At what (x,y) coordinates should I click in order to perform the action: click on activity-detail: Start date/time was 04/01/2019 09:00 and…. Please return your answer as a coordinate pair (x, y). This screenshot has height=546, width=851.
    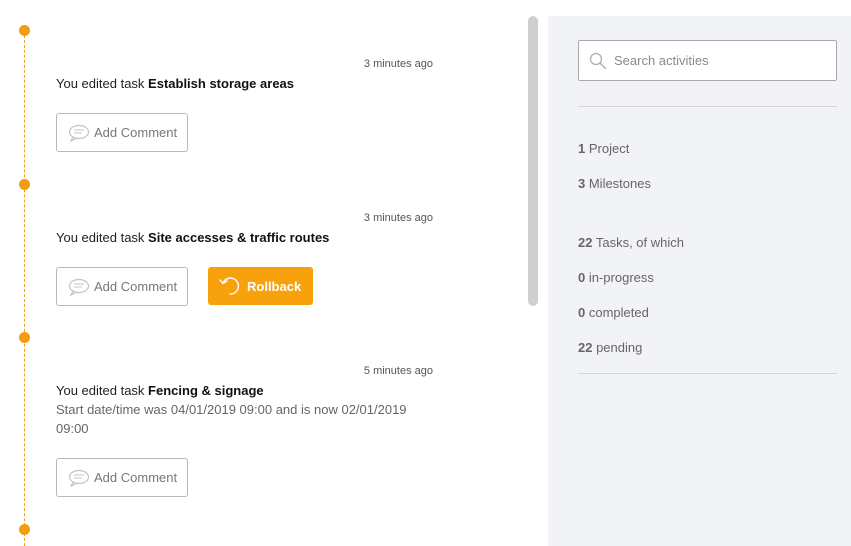
    Looking at the image, I should click on (231, 419).